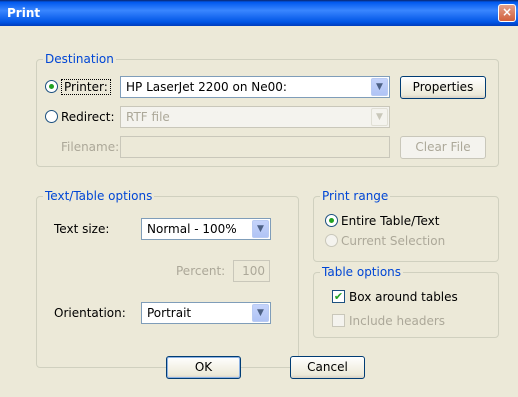  I want to click on print-range-legend: Print range, so click(355, 196).